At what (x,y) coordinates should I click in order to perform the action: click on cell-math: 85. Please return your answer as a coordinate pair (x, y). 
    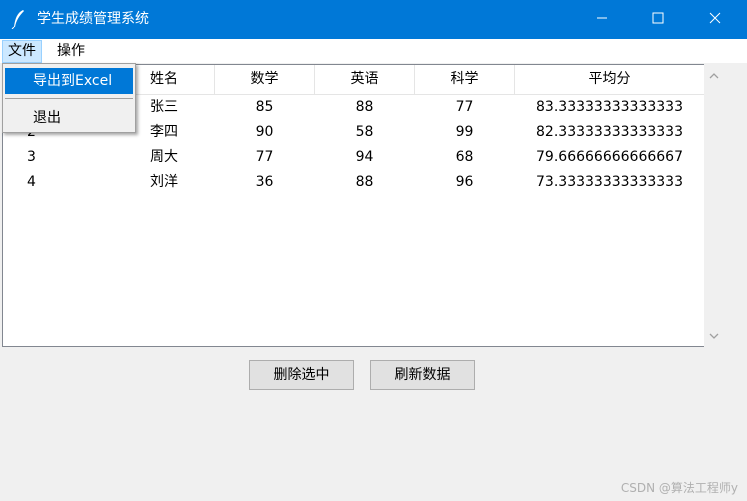
    Looking at the image, I should click on (264, 107).